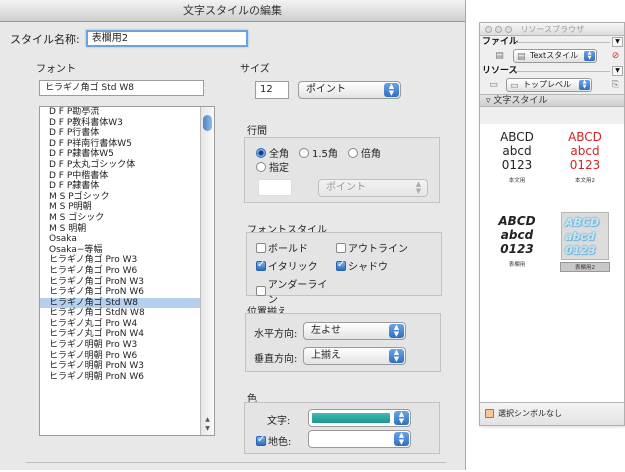 The height and width of the screenshot is (472, 625). What do you see at coordinates (207, 428) in the screenshot?
I see `scroll-down-arrow-icon: ▼` at bounding box center [207, 428].